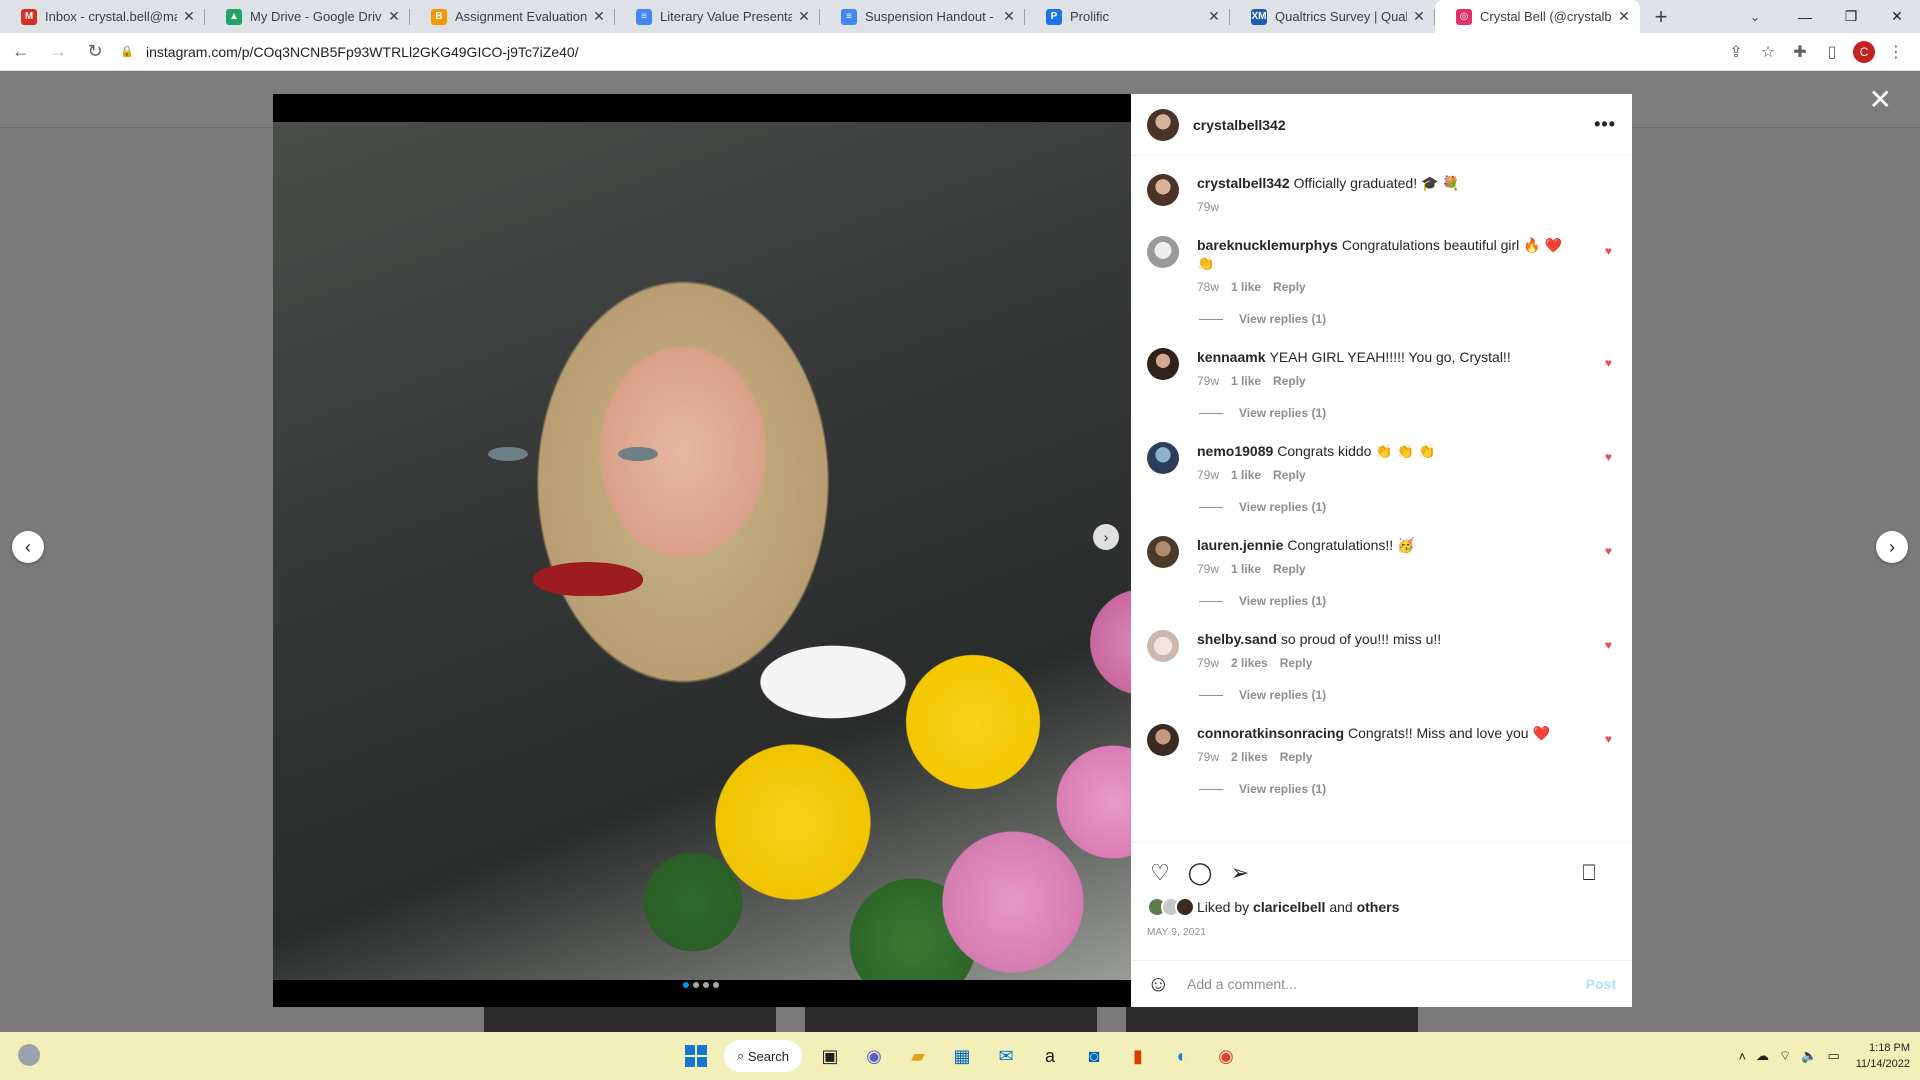 Image resolution: width=1920 pixels, height=1080 pixels. What do you see at coordinates (1289, 907) in the screenshot?
I see `liked-by-user: claricelbell` at bounding box center [1289, 907].